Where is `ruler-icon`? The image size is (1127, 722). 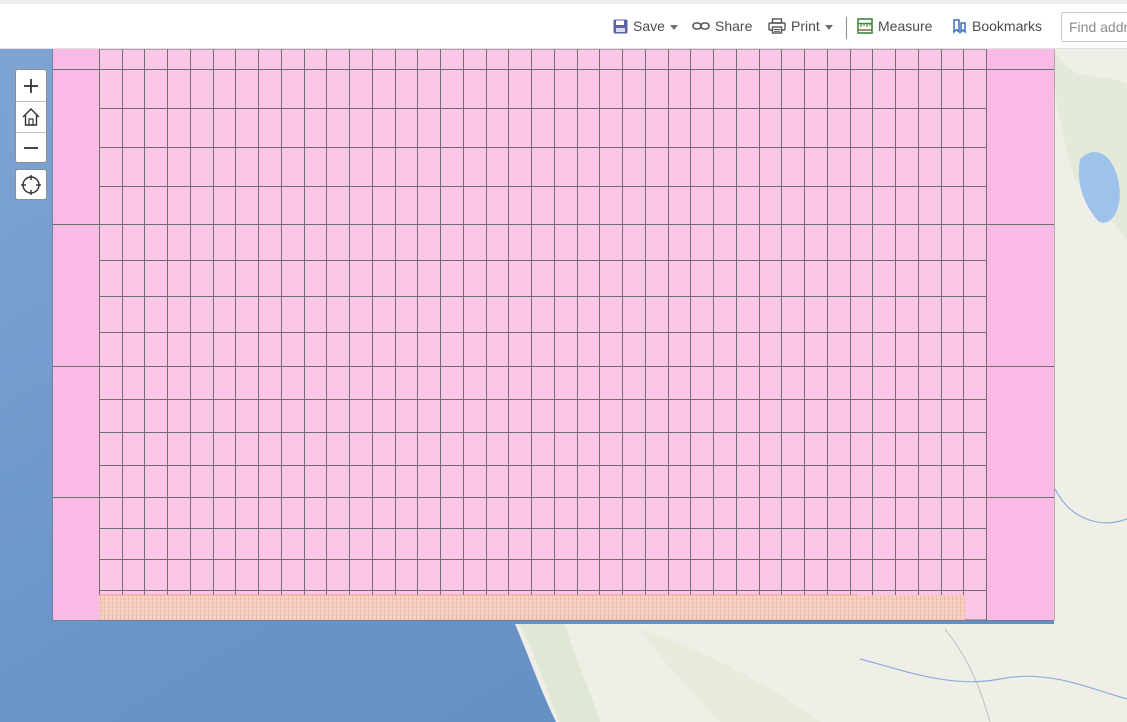
ruler-icon is located at coordinates (865, 26).